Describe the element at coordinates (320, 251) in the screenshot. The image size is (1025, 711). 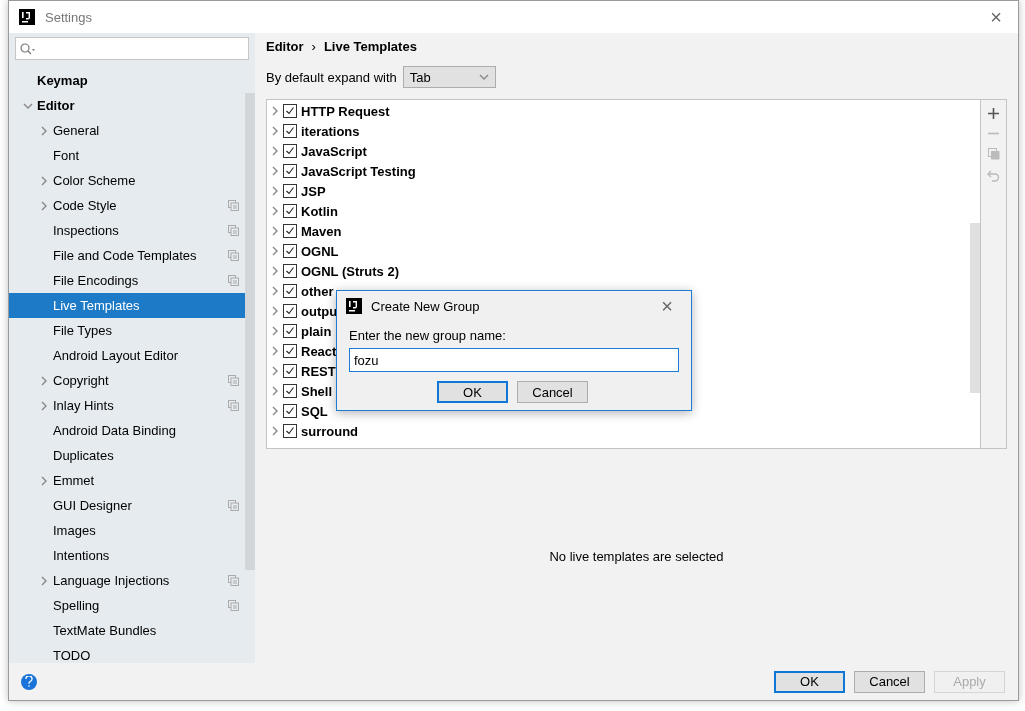
I see `template-group-name: OGNL` at that location.